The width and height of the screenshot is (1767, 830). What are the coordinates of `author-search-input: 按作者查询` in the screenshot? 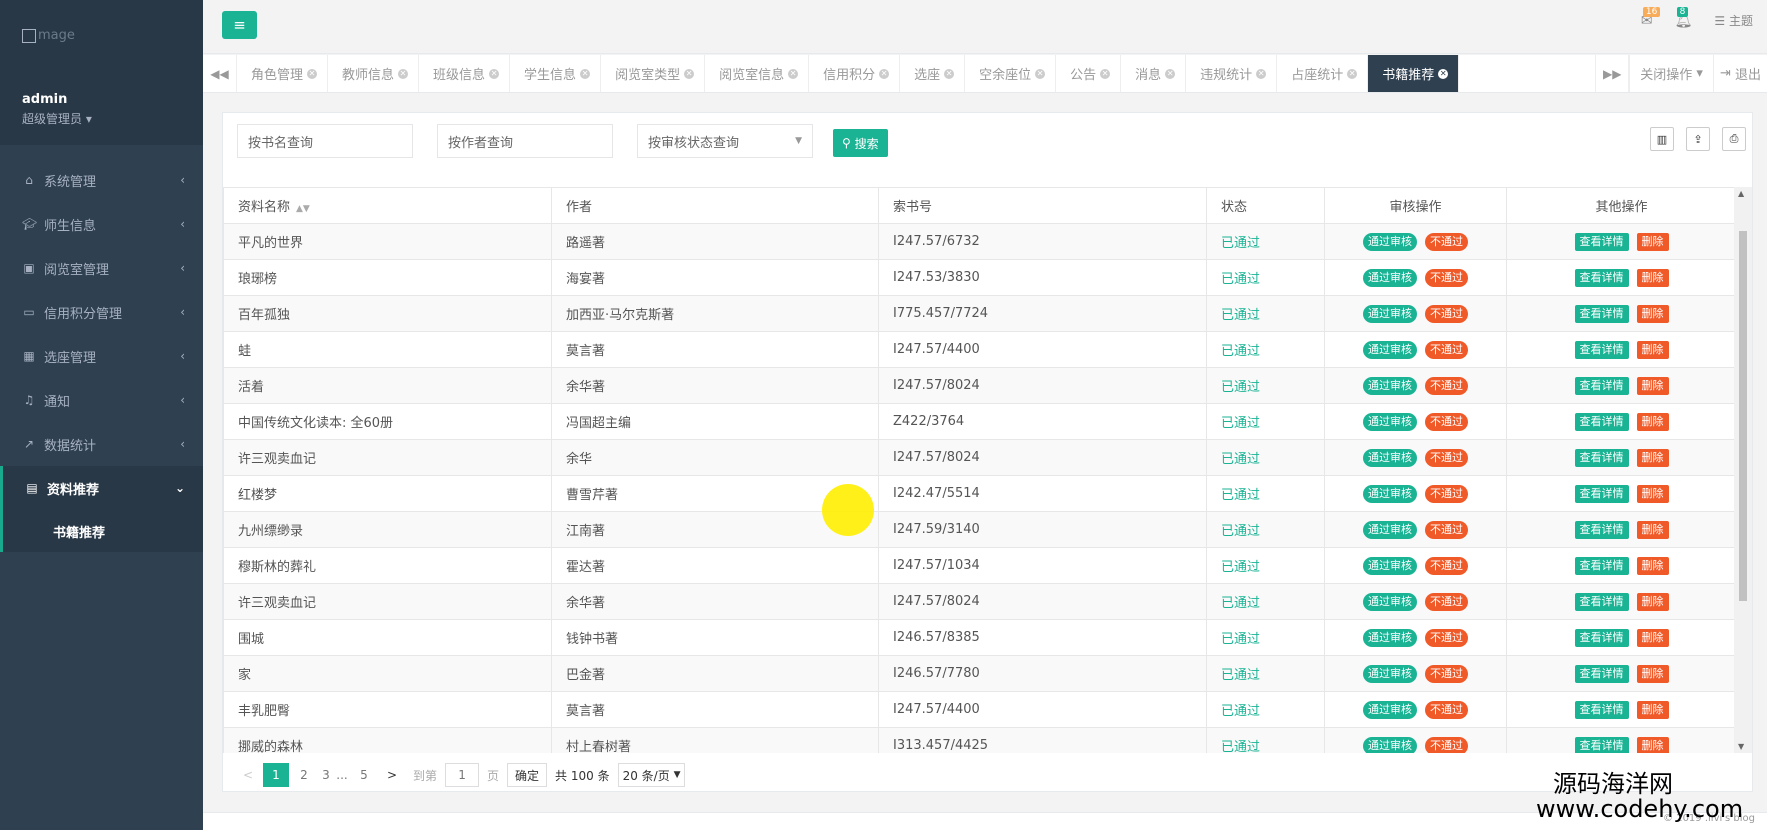 It's located at (525, 141).